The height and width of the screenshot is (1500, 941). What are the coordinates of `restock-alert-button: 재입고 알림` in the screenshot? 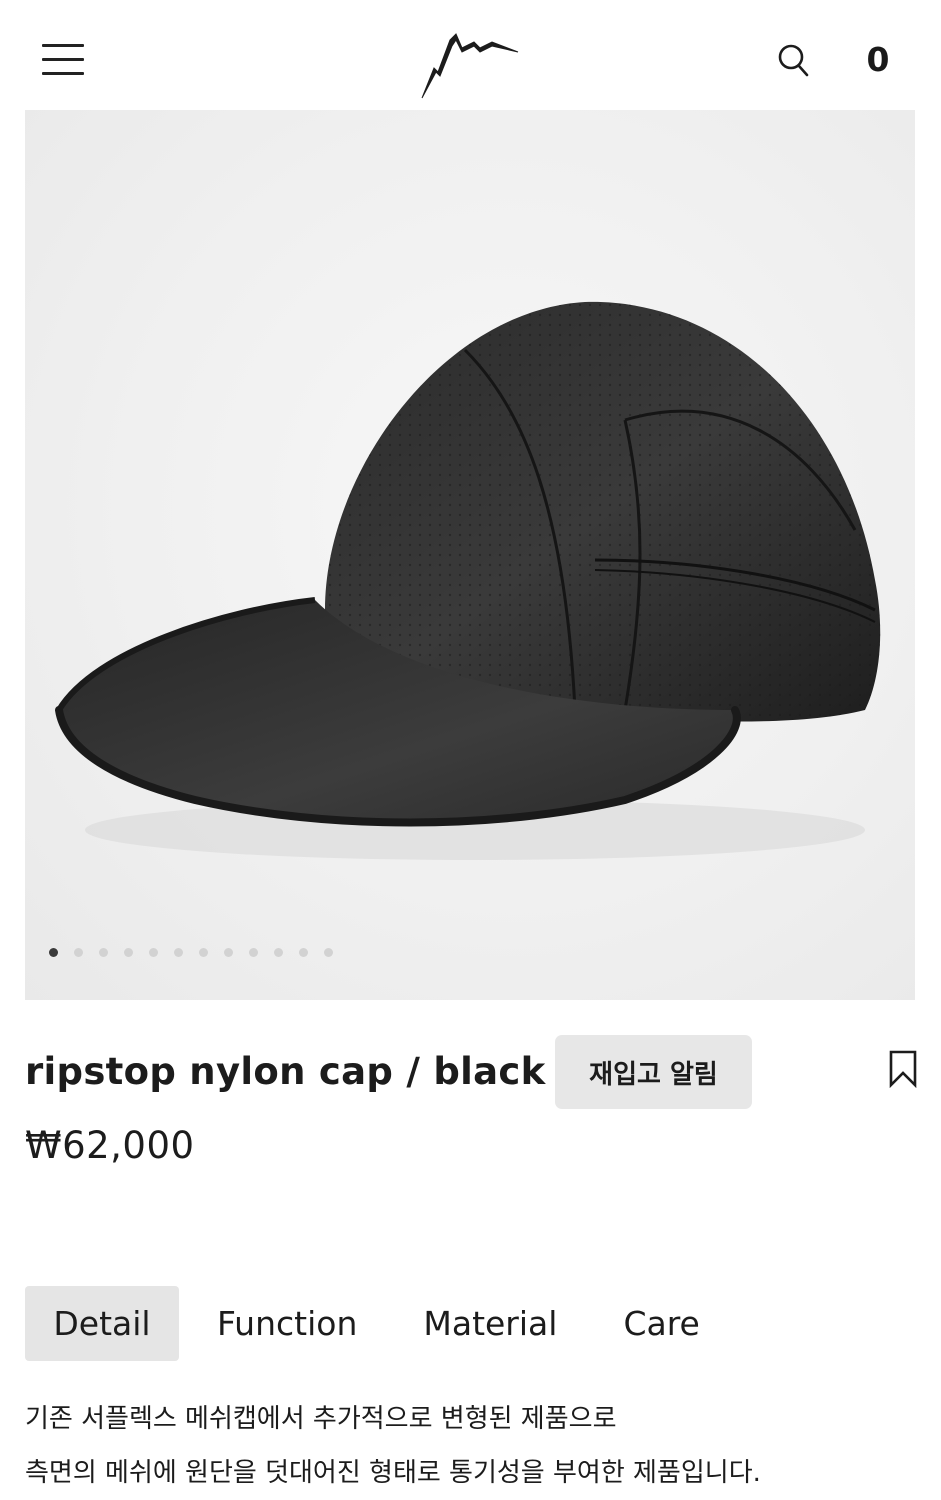 It's located at (653, 1072).